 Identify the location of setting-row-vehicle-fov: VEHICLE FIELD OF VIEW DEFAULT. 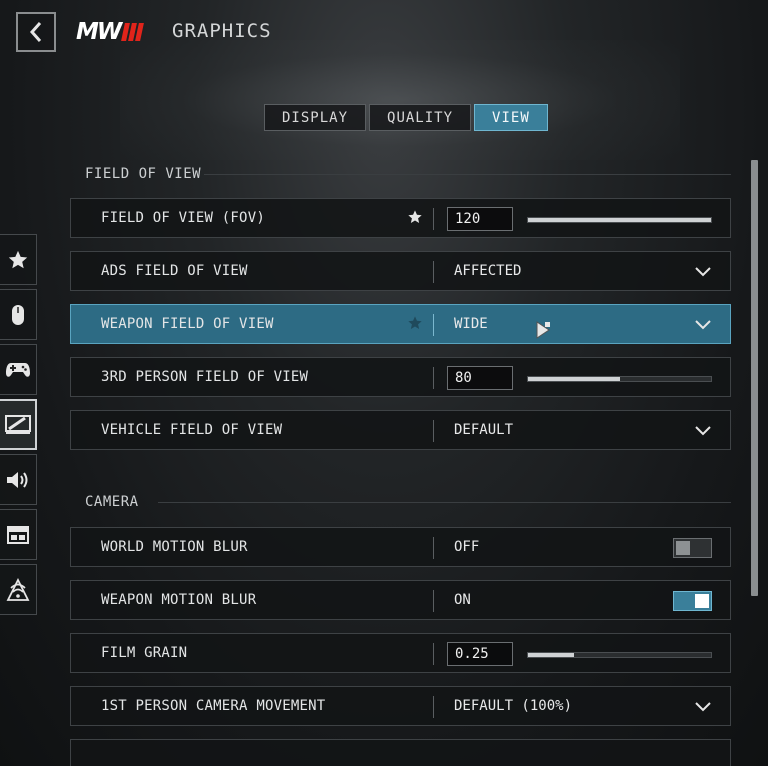
(400, 430).